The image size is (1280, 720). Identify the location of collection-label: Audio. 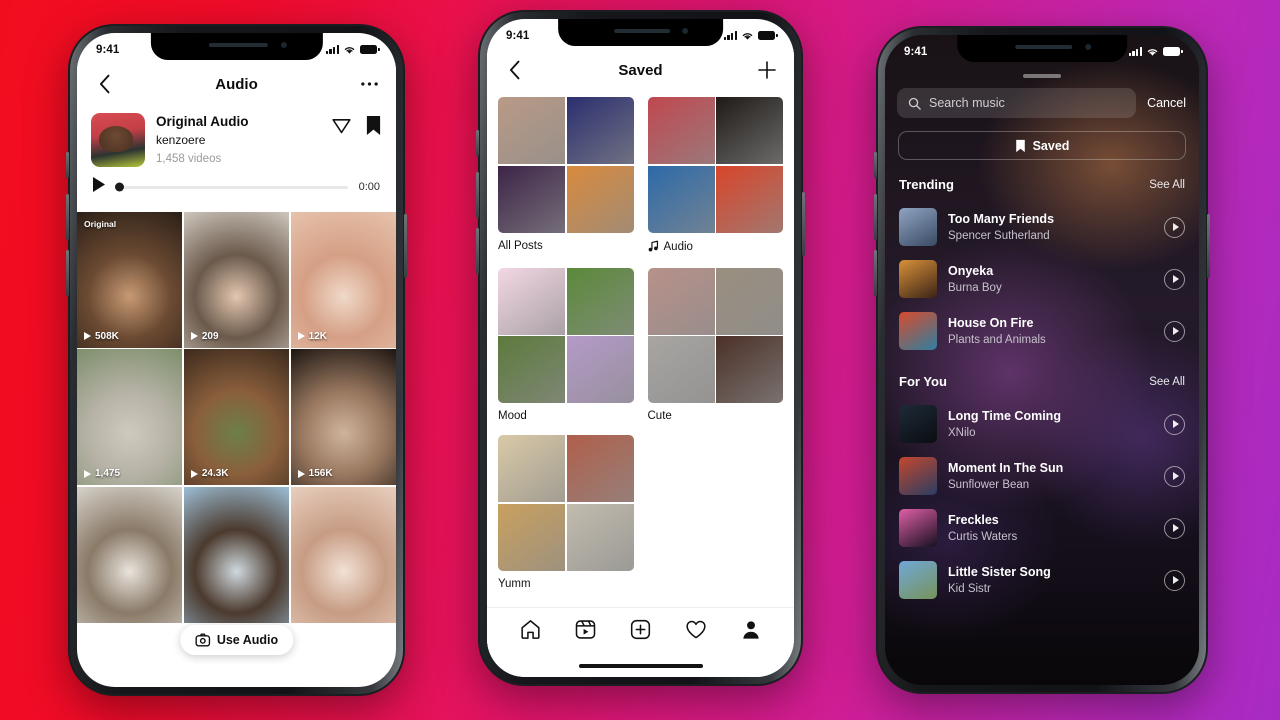
(716, 247).